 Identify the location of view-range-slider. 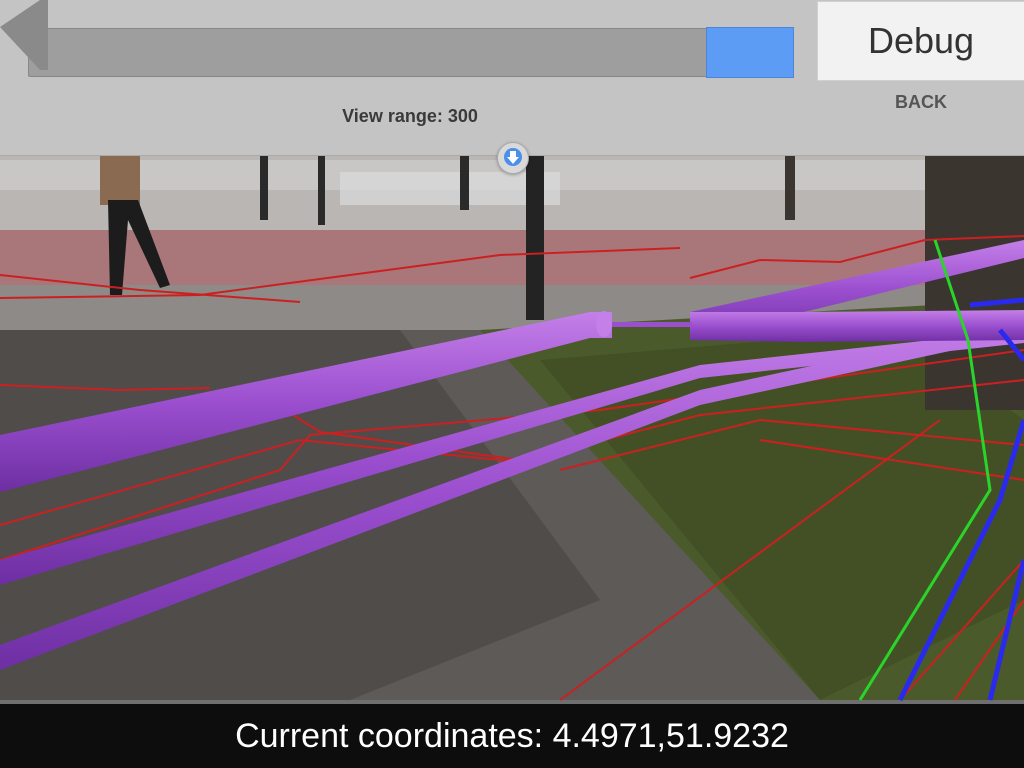
(410, 52).